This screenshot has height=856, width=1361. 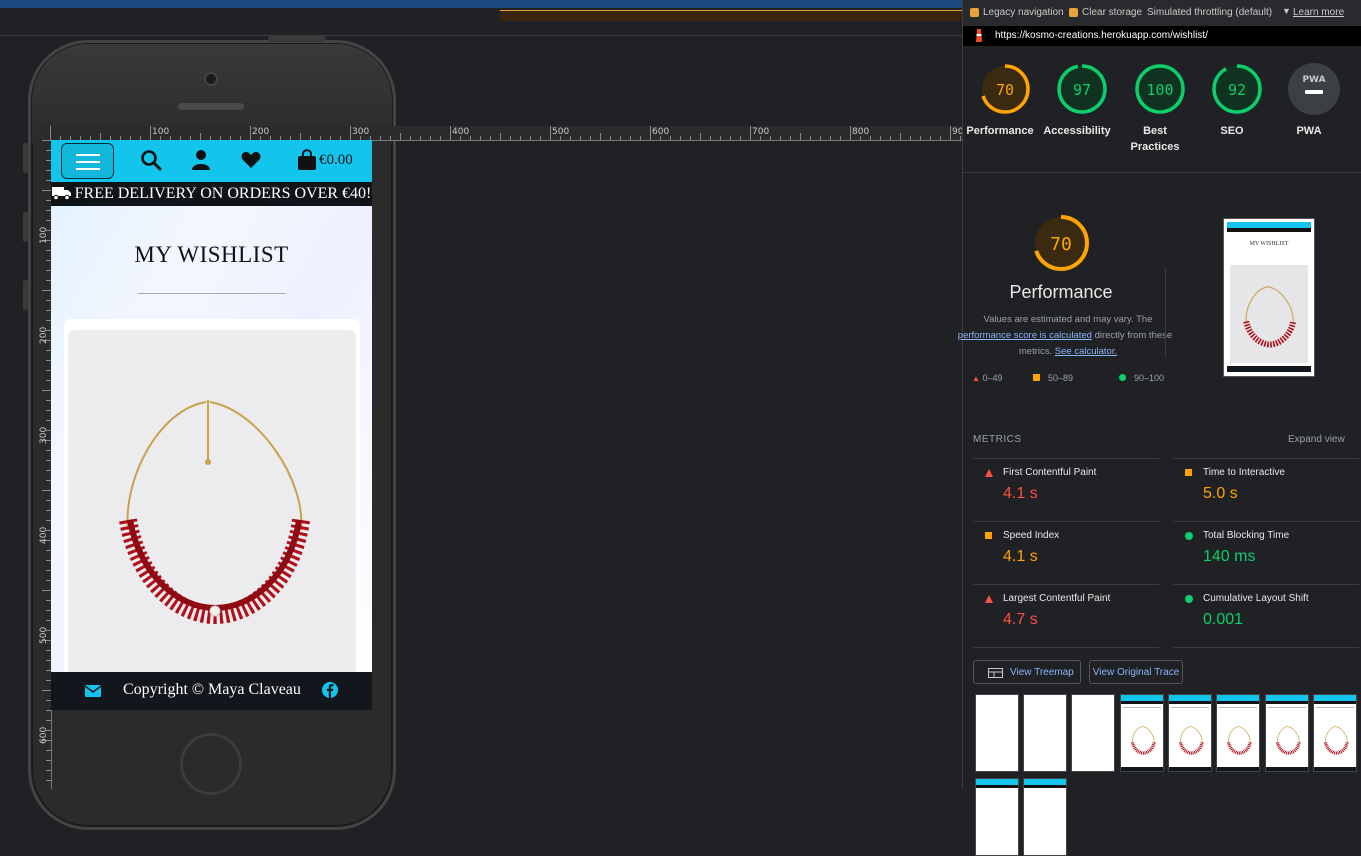 I want to click on metric-label: Largest Contentful Paint, so click(x=1057, y=598).